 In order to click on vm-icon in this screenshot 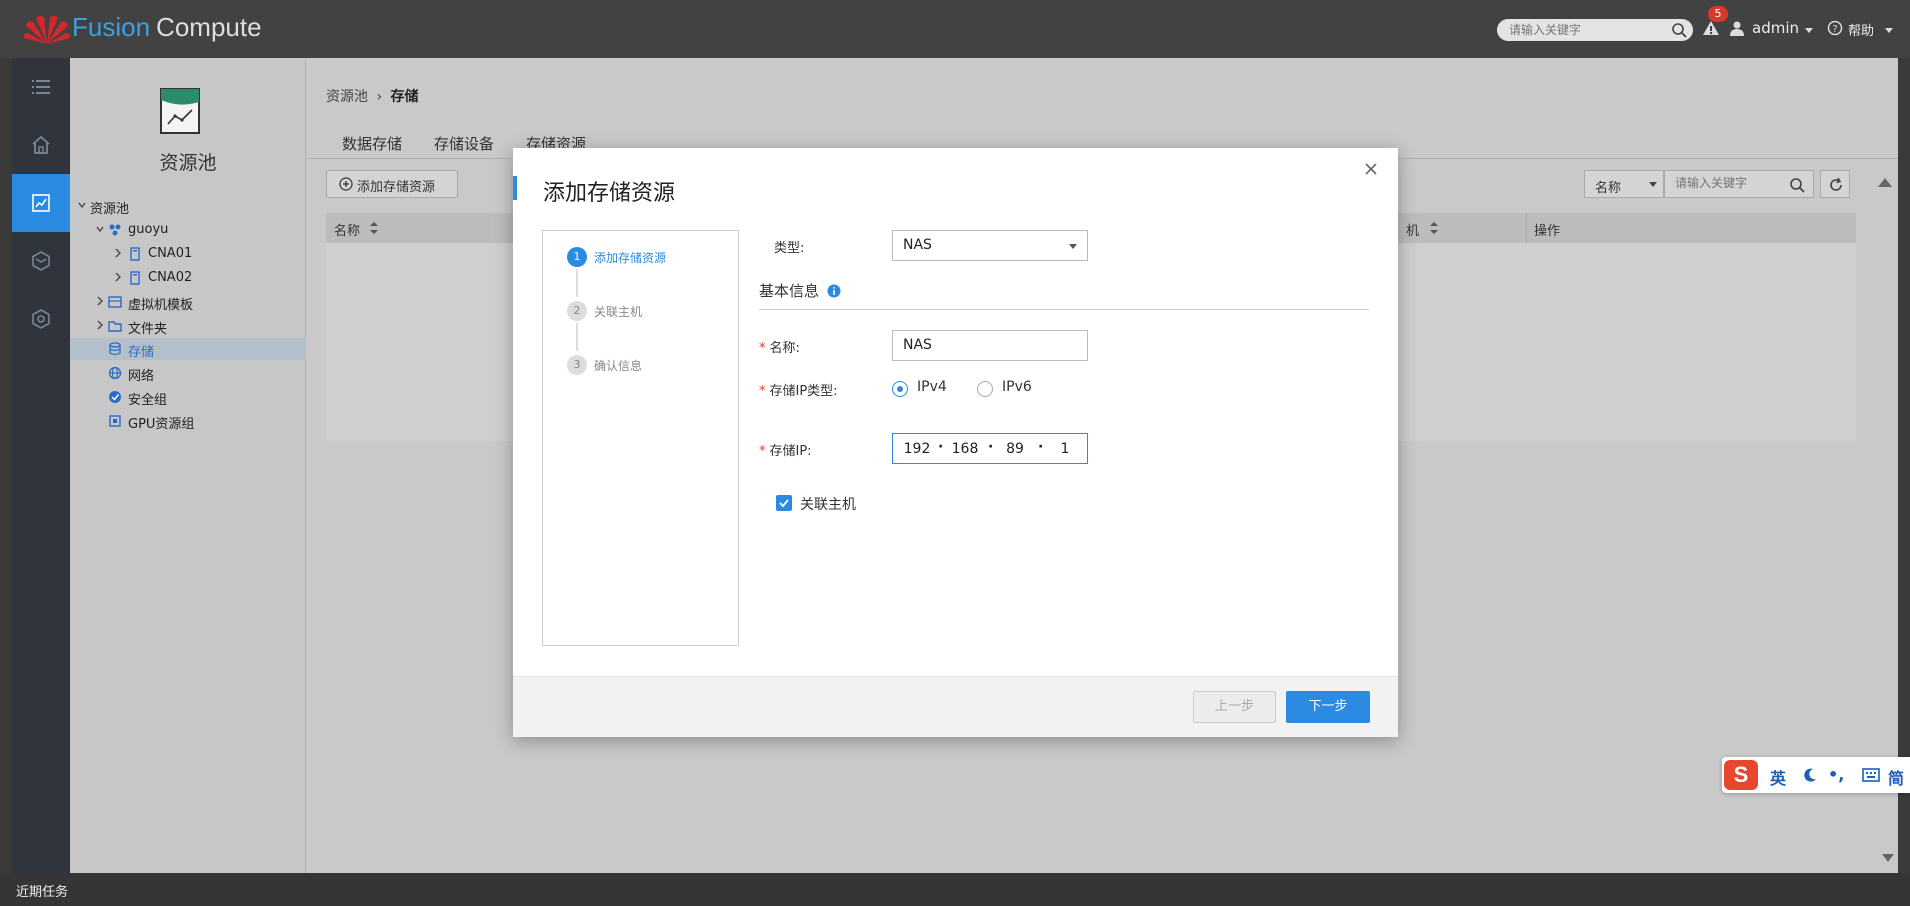, I will do `click(41, 261)`.